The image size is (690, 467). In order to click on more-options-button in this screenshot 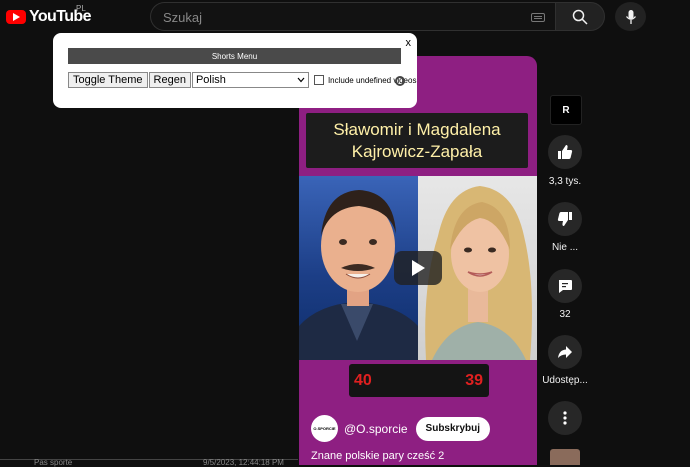, I will do `click(565, 418)`.